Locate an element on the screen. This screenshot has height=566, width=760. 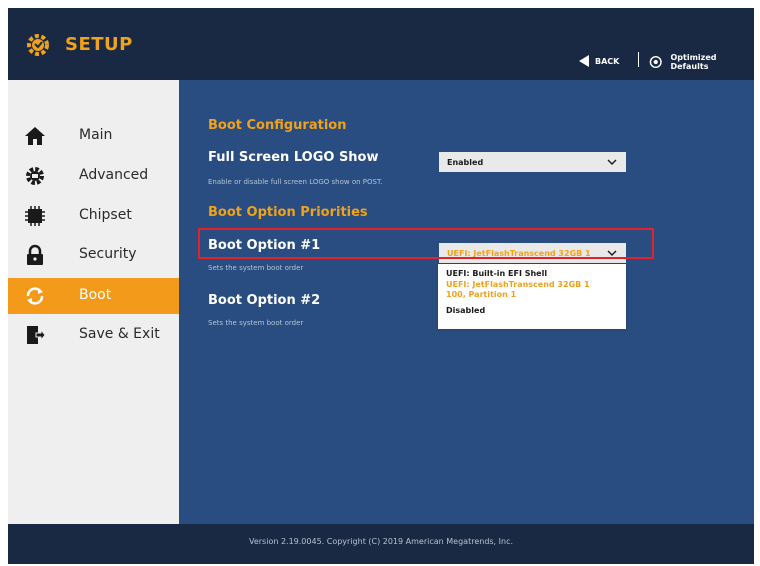
logo-show-value: Enabled is located at coordinates (465, 162).